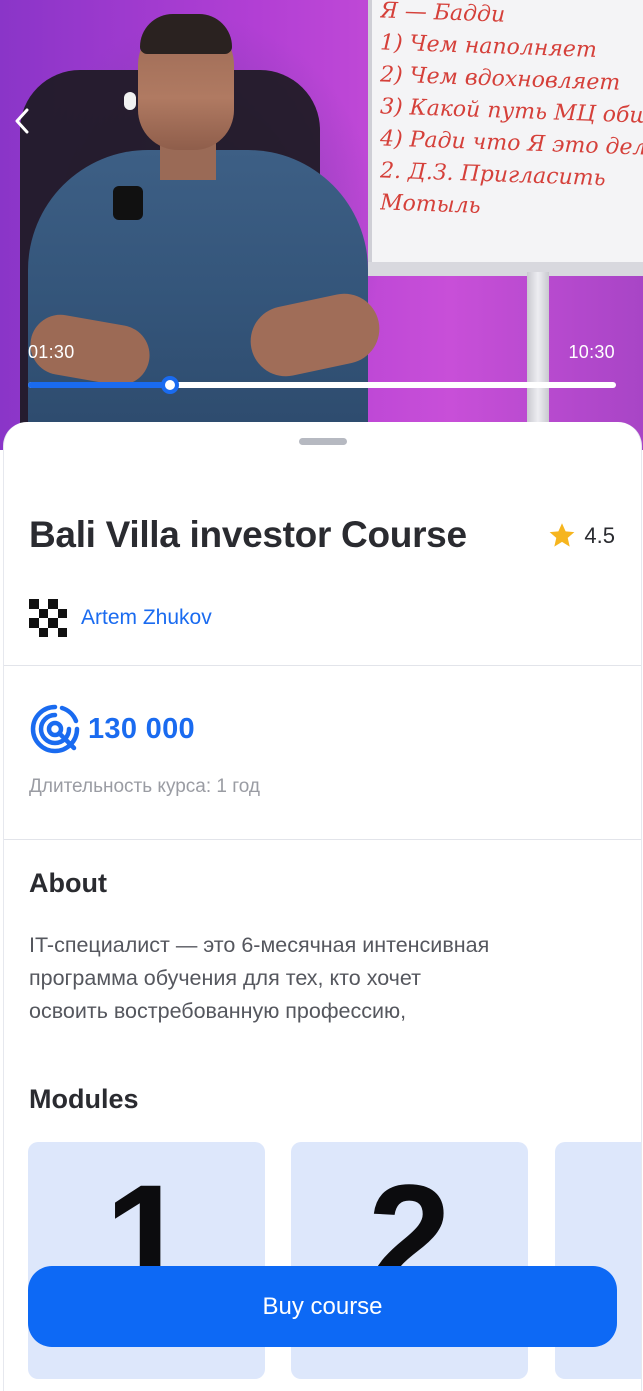 Image resolution: width=643 pixels, height=1391 pixels. Describe the element at coordinates (55, 729) in the screenshot. I see `coin-icon` at that location.